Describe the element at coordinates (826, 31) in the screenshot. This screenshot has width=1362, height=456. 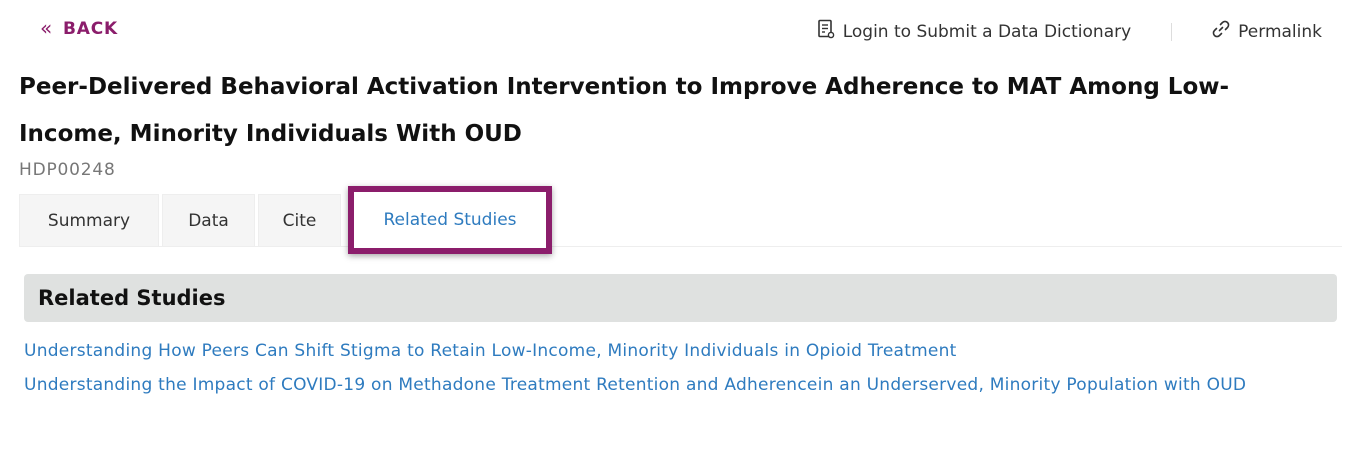
I see `document-icon` at that location.